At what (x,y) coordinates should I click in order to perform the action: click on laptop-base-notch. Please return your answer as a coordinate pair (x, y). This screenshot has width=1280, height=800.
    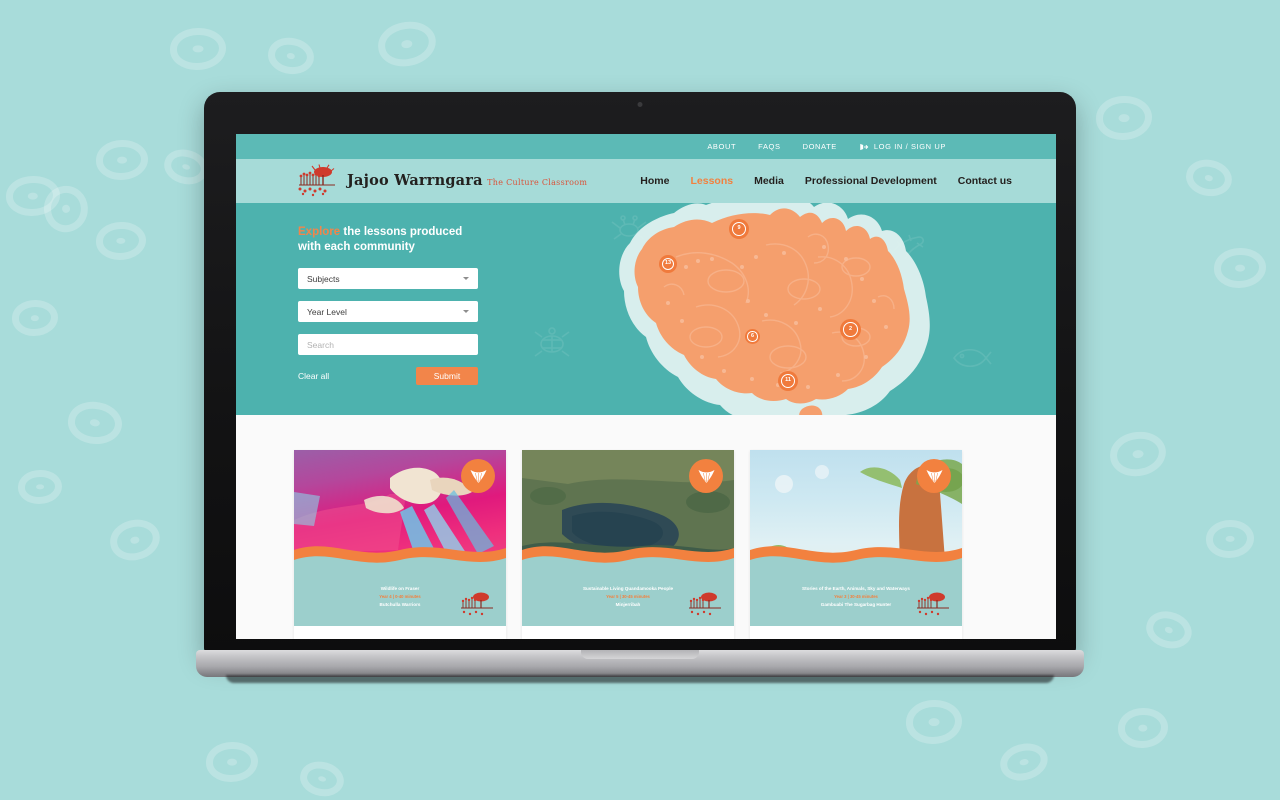
    Looking at the image, I should click on (640, 654).